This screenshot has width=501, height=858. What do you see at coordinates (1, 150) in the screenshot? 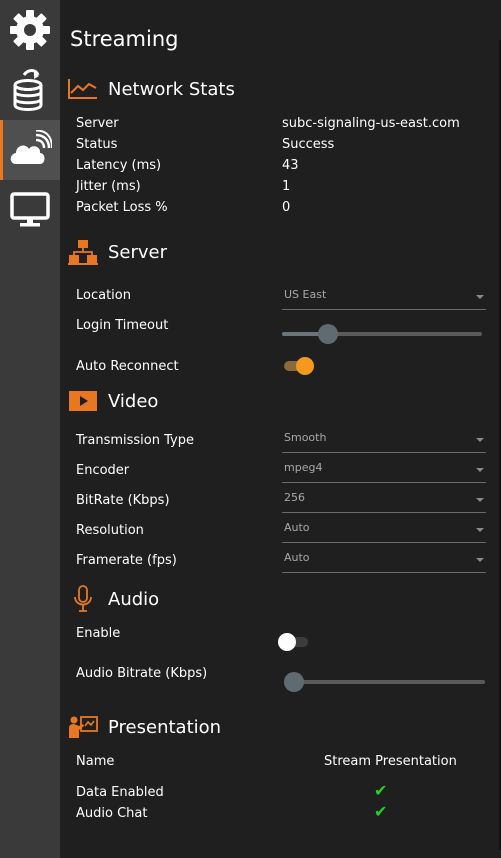
I see `active-indicator` at bounding box center [1, 150].